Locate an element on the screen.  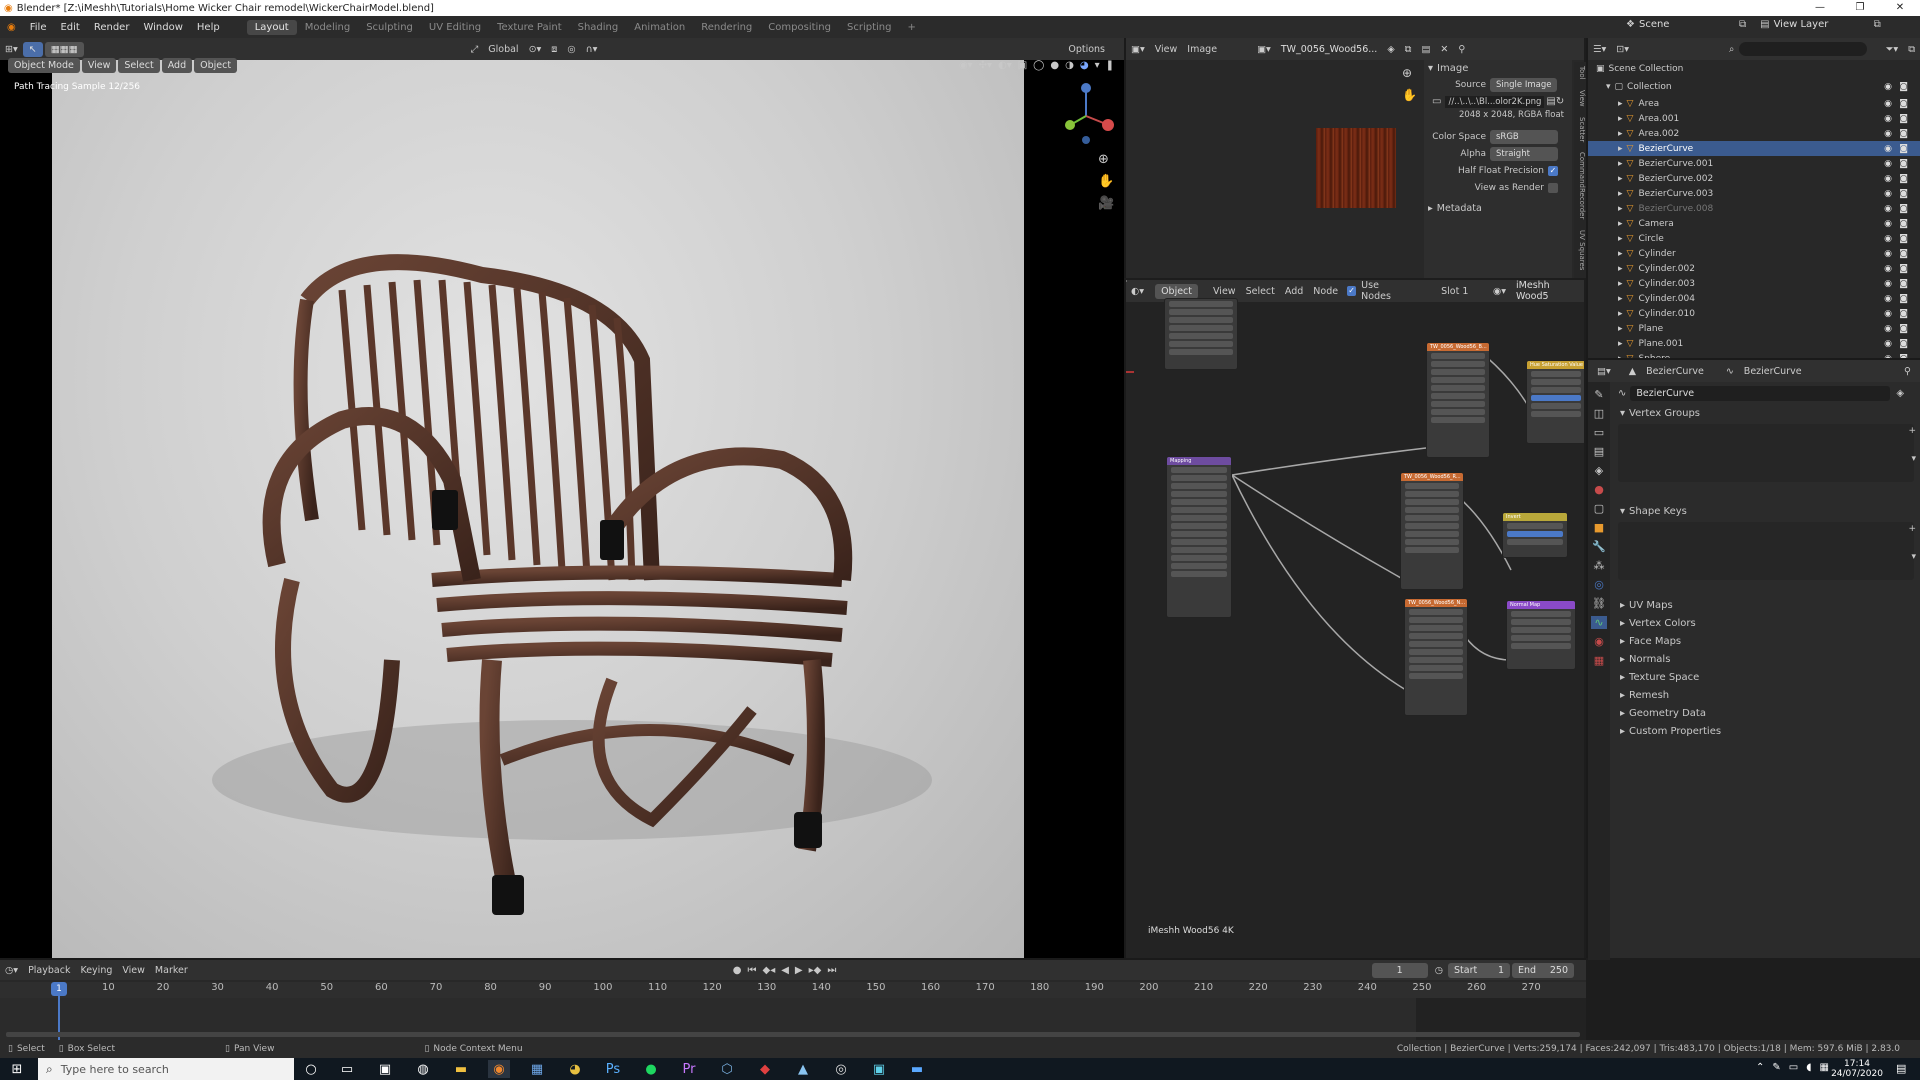
start-frame-field: Start 1 is located at coordinates (1479, 970).